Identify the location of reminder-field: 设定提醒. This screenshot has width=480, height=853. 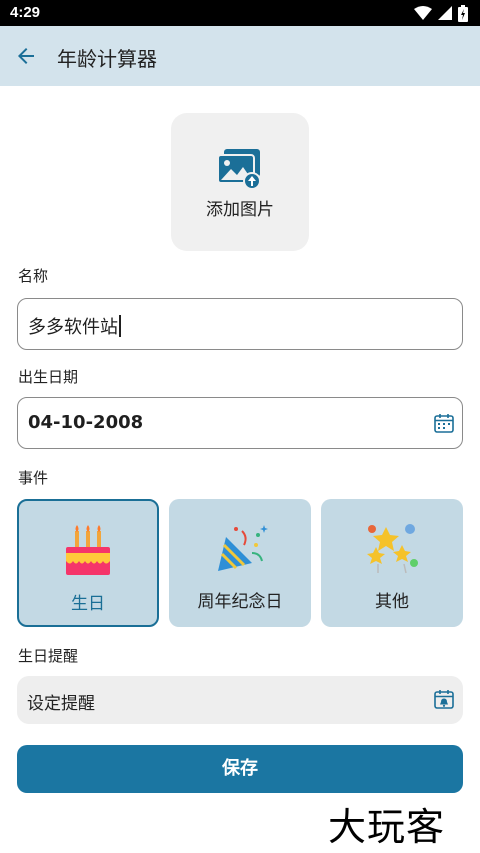
(240, 700).